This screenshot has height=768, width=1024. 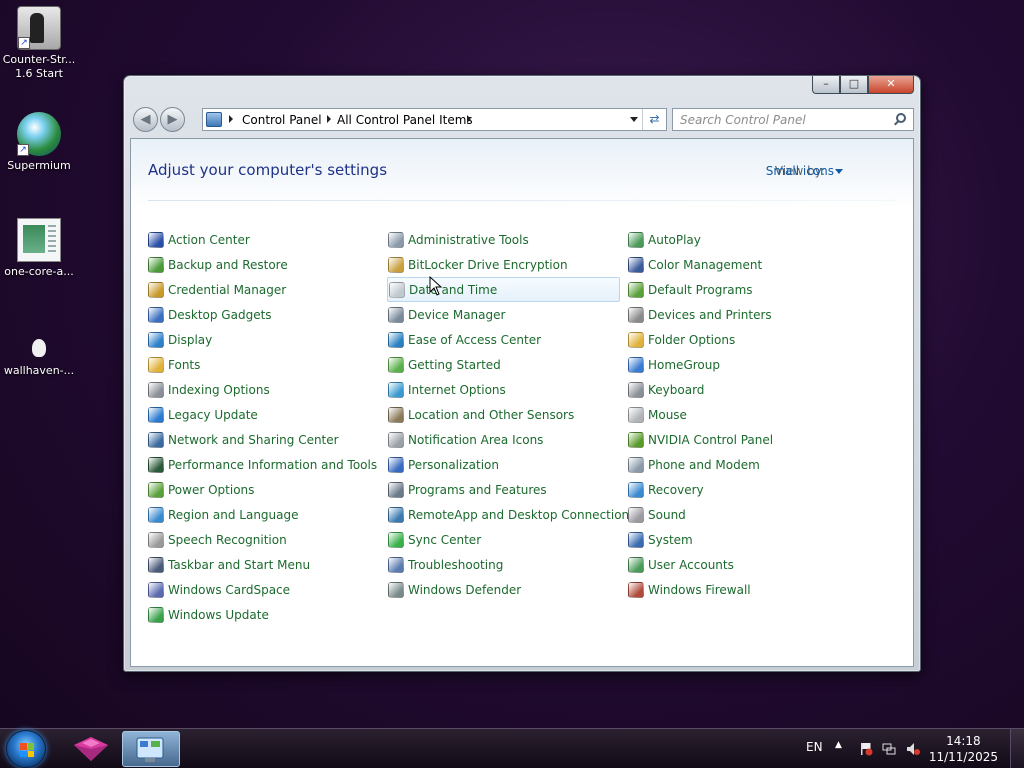 I want to click on desktop-icon-counter-strike: ↗ Counter-Str... 1.6 Start, so click(x=39, y=43).